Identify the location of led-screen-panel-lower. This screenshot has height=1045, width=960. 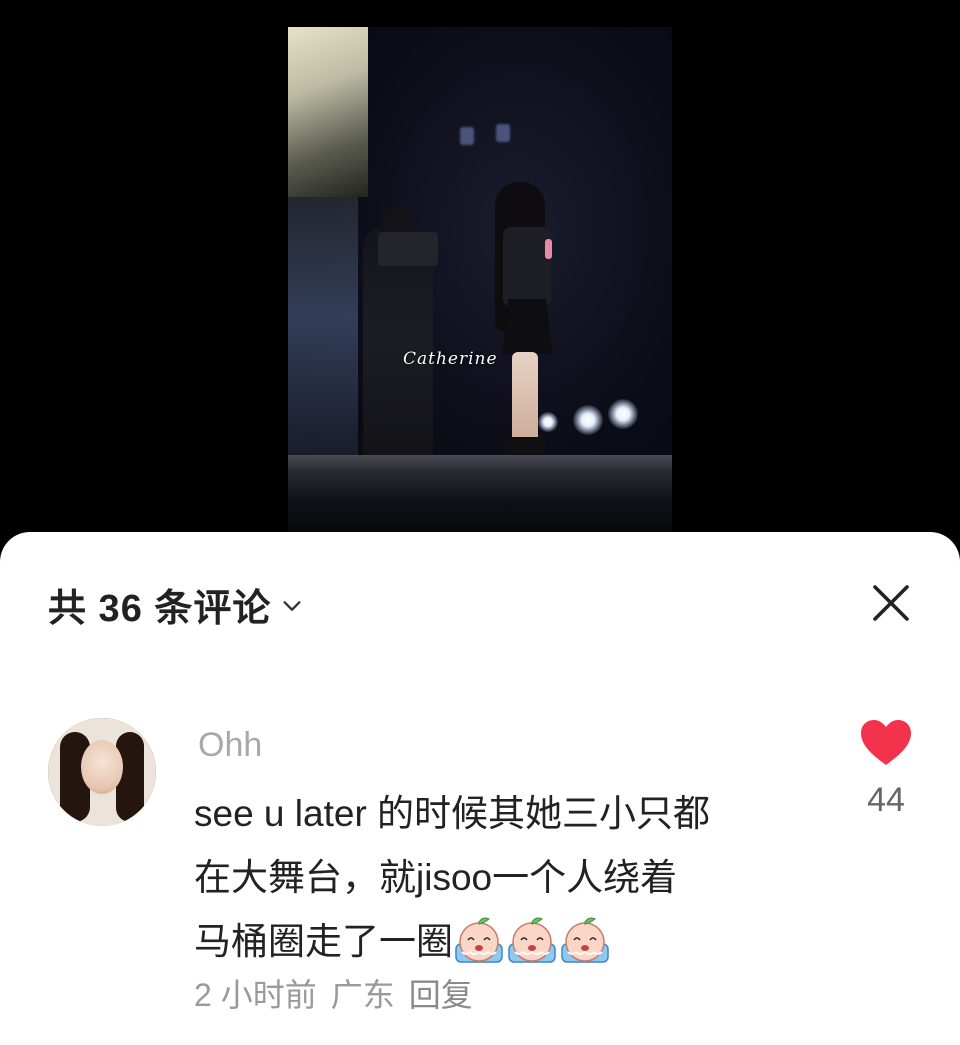
(323, 332).